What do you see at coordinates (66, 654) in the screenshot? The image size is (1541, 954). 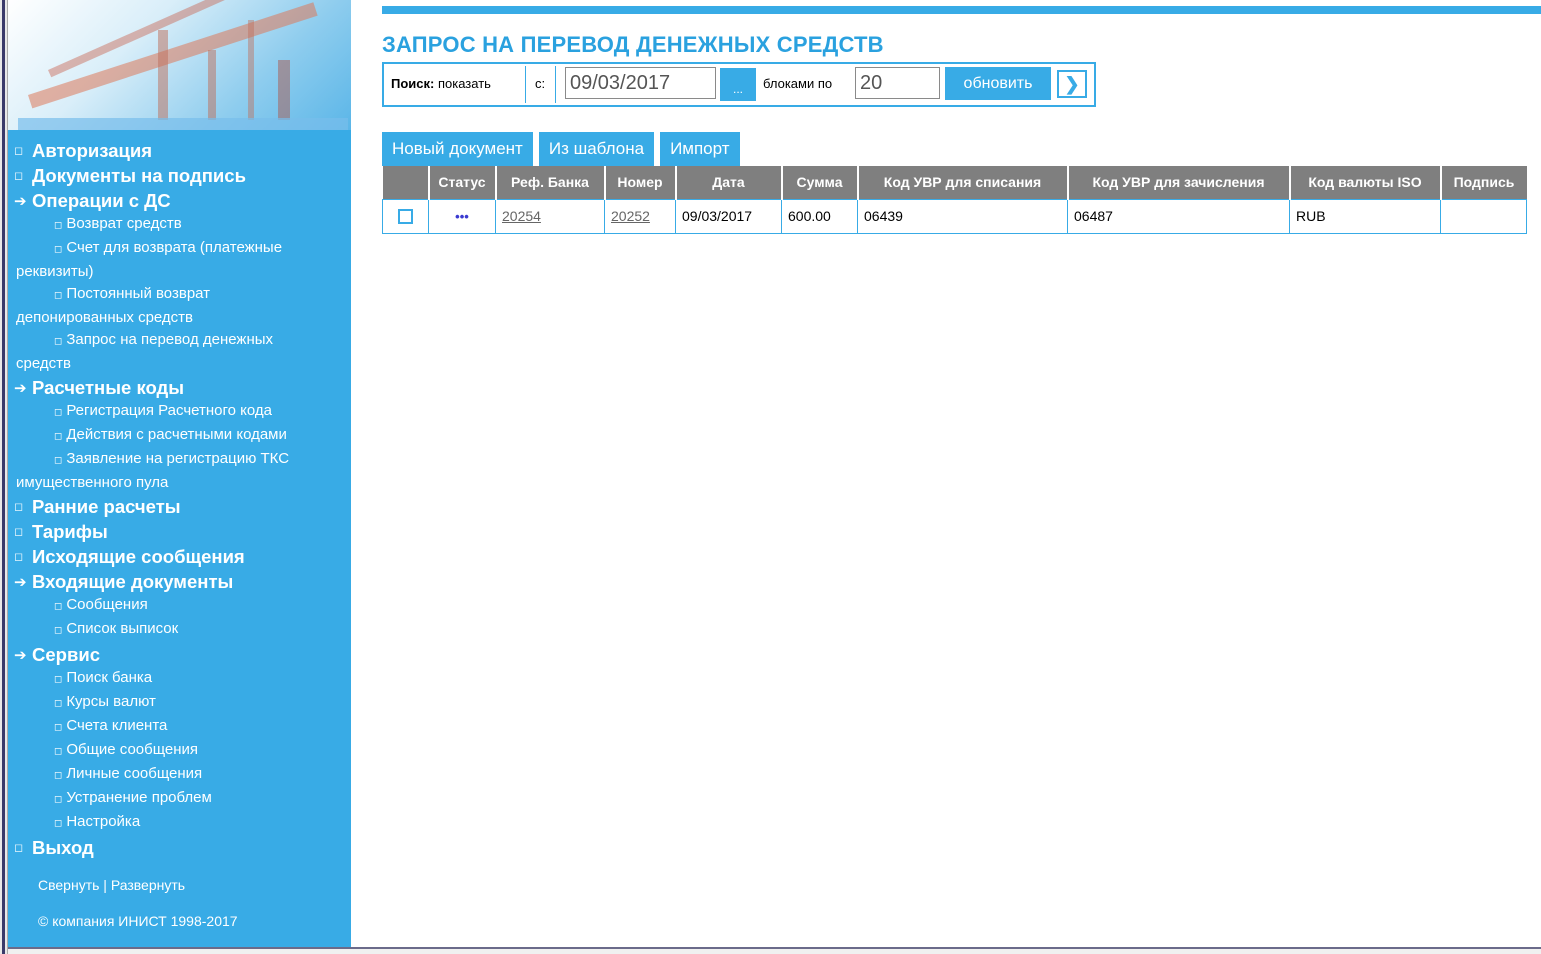 I see `sidebar-item-label: Сервис` at bounding box center [66, 654].